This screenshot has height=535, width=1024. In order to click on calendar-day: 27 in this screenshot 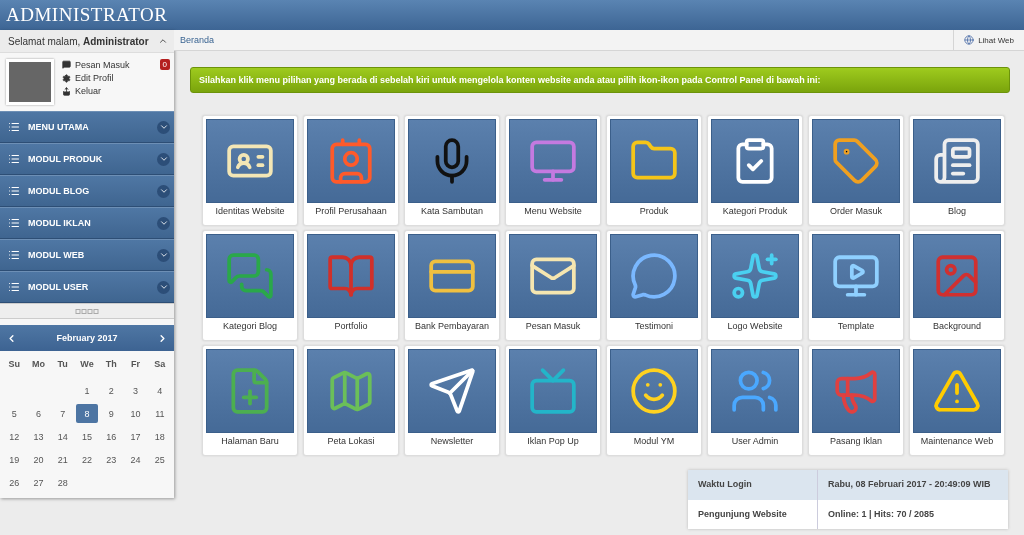, I will do `click(38, 482)`.